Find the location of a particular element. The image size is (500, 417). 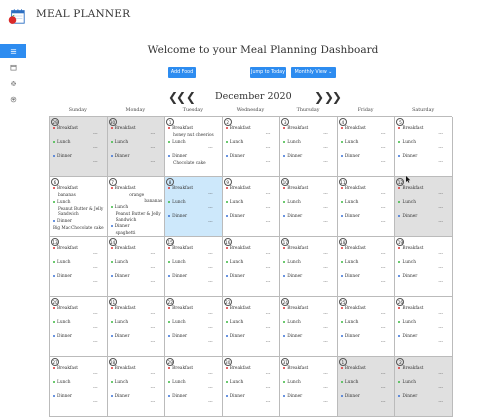

food-item: orange is located at coordinates (136, 194).